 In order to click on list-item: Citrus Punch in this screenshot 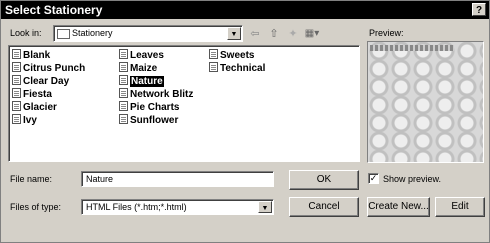, I will do `click(48, 68)`.